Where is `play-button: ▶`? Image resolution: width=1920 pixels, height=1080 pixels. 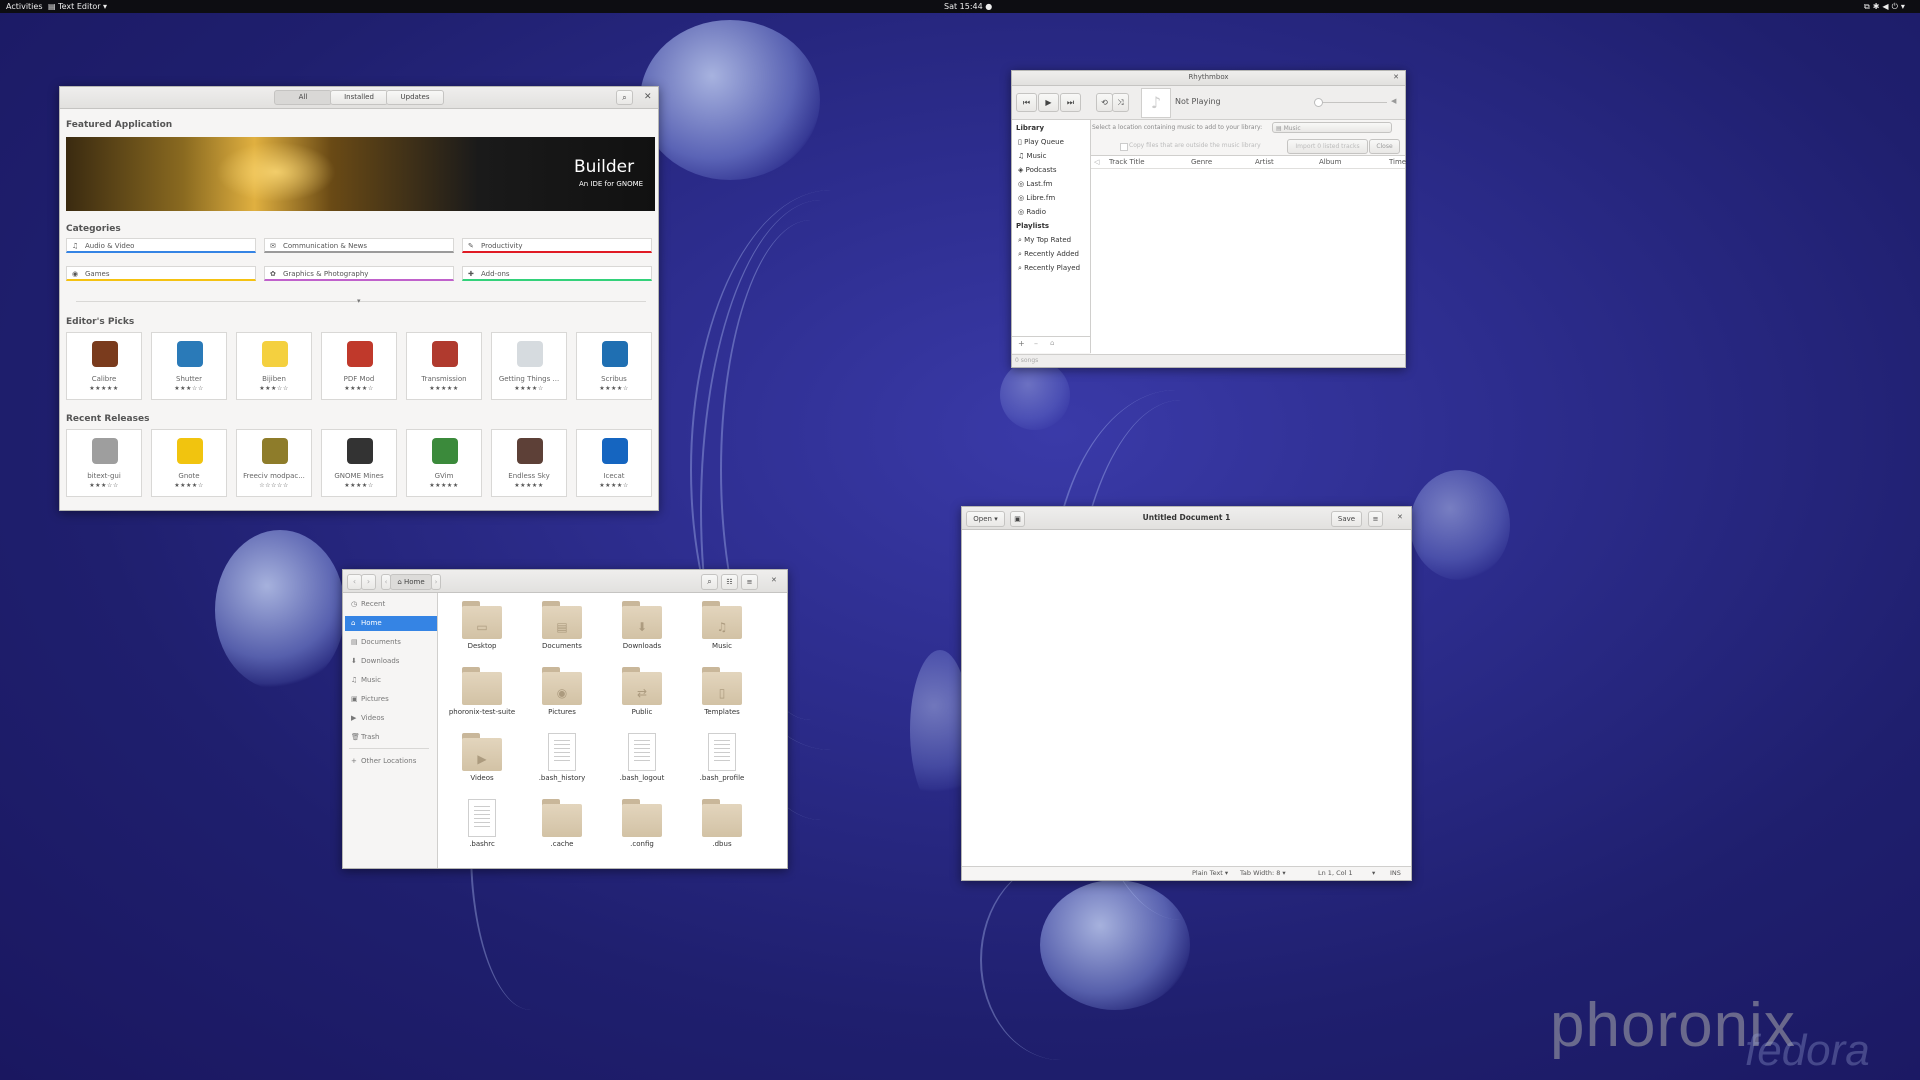
play-button: ▶ is located at coordinates (1048, 102).